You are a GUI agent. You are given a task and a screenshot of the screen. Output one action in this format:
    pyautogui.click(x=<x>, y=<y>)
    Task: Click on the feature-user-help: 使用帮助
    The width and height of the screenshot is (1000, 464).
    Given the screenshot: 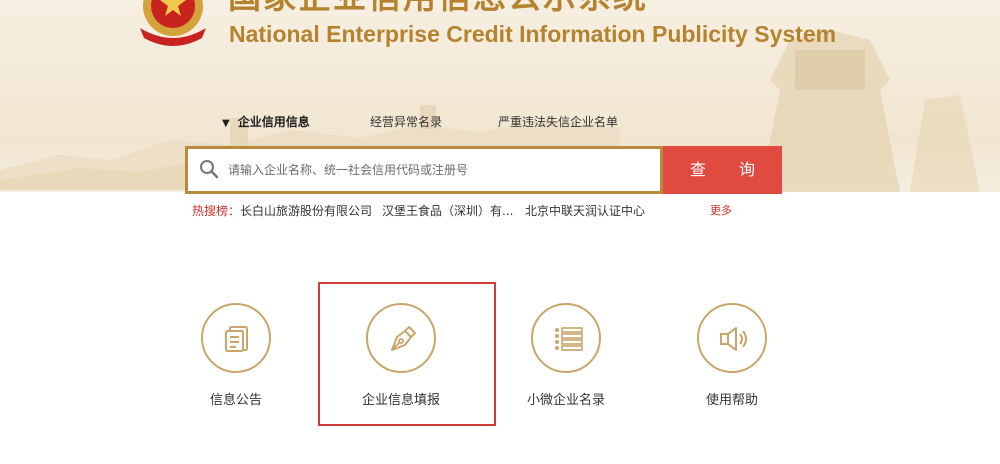 What is the action you would take?
    pyautogui.click(x=732, y=358)
    